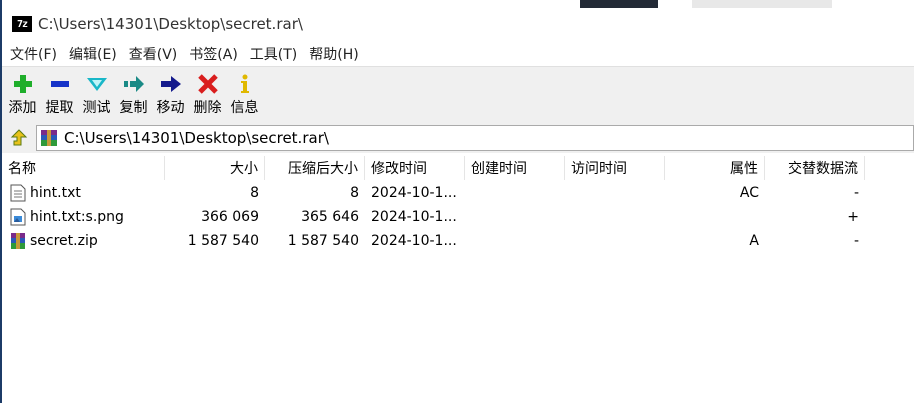 The image size is (914, 403). What do you see at coordinates (93, 54) in the screenshot?
I see `menu-edit: 编辑(E)` at bounding box center [93, 54].